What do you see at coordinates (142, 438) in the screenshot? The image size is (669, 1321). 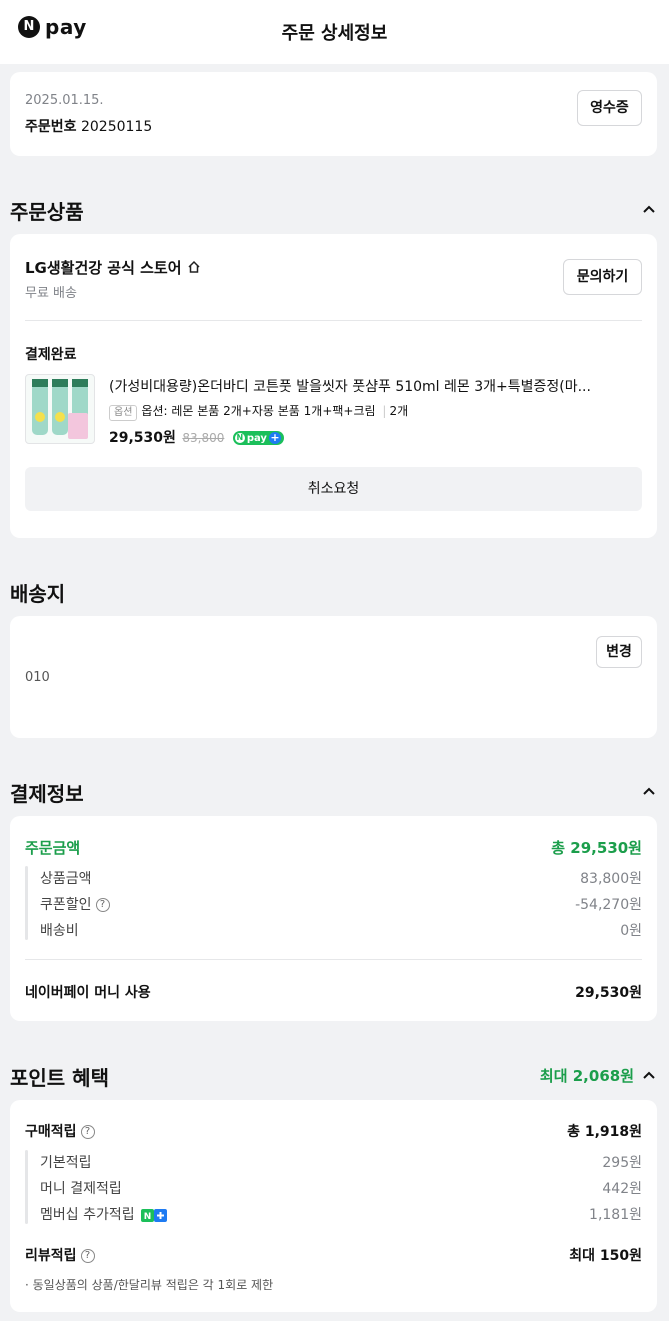 I see `product-price: 29,530원` at bounding box center [142, 438].